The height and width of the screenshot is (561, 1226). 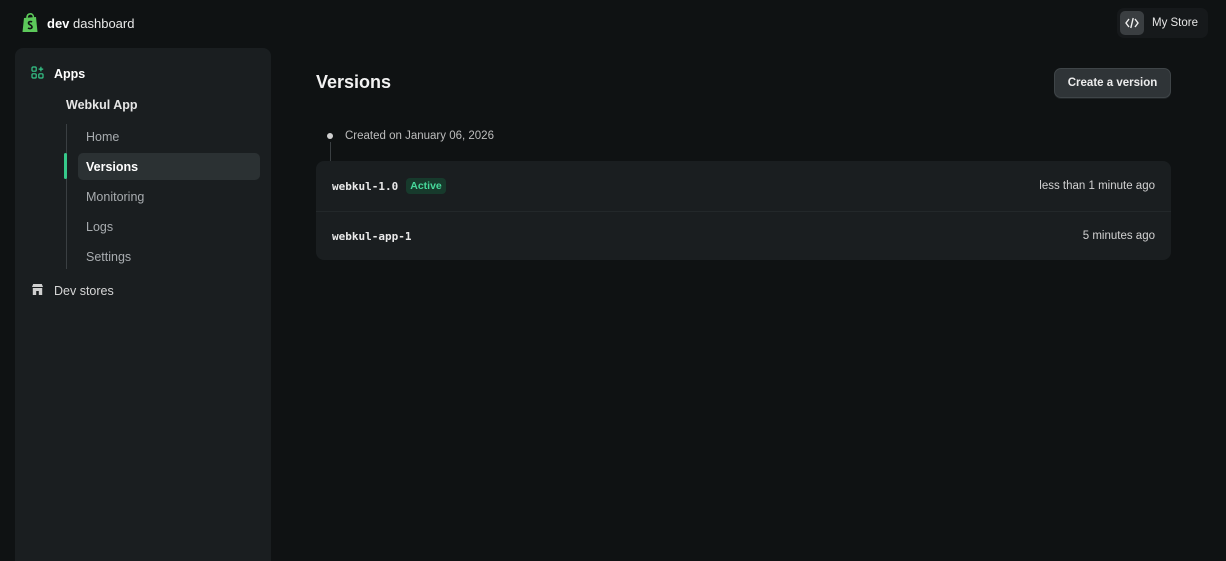 What do you see at coordinates (426, 186) in the screenshot?
I see `status-badge: Active` at bounding box center [426, 186].